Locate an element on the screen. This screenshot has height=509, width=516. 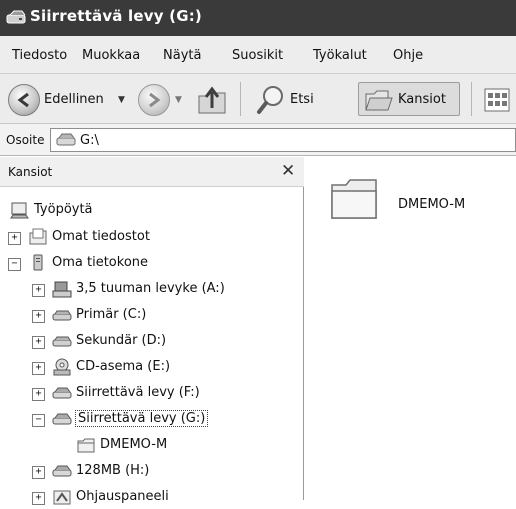
tree-item: Työpöytä is located at coordinates (150, 211).